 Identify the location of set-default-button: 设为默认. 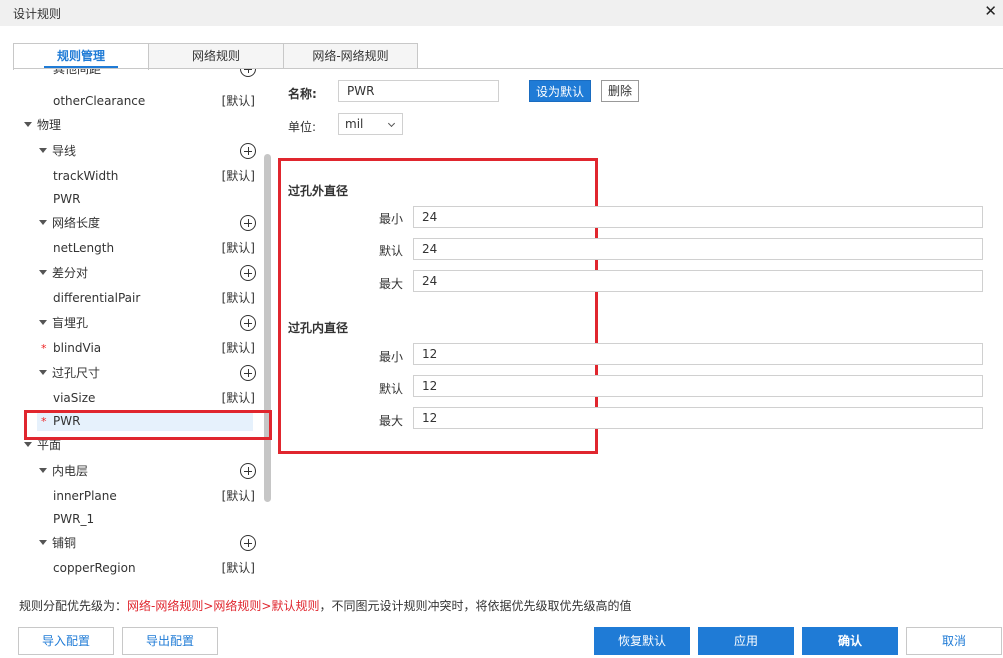
(560, 91).